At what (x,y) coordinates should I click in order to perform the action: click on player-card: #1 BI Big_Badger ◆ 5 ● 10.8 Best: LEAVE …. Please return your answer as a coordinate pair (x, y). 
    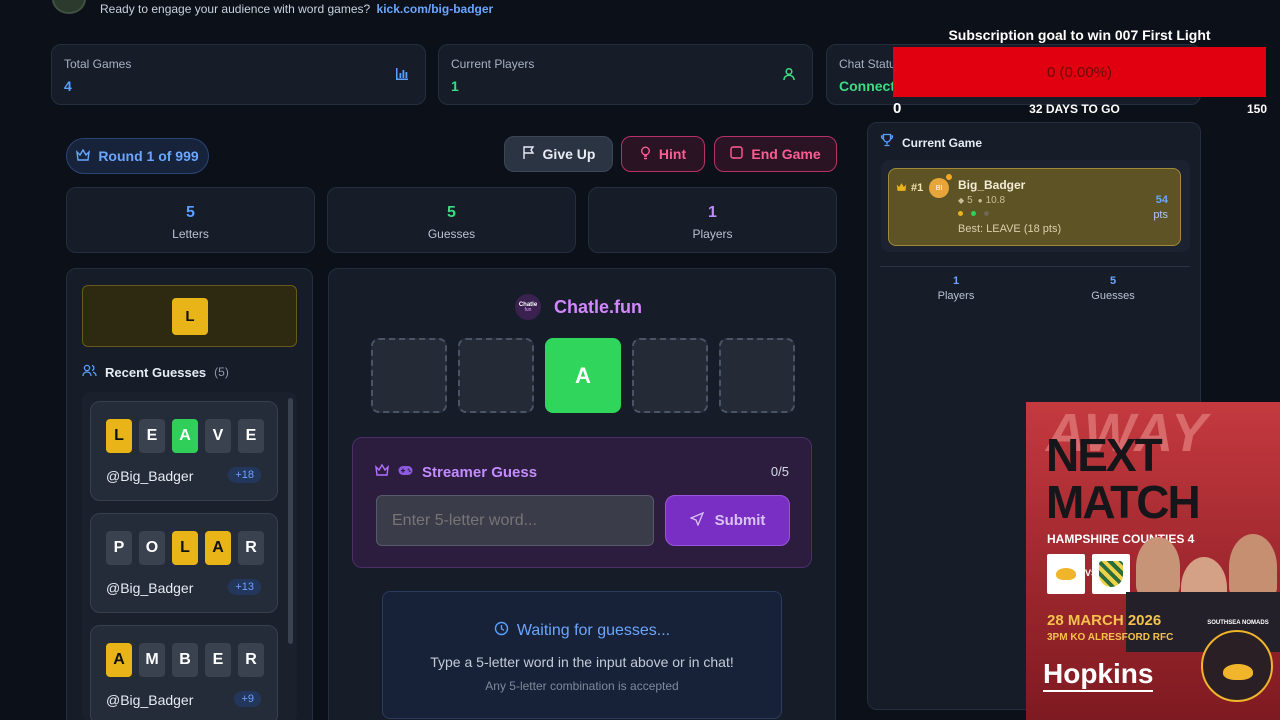
    Looking at the image, I should click on (1034, 207).